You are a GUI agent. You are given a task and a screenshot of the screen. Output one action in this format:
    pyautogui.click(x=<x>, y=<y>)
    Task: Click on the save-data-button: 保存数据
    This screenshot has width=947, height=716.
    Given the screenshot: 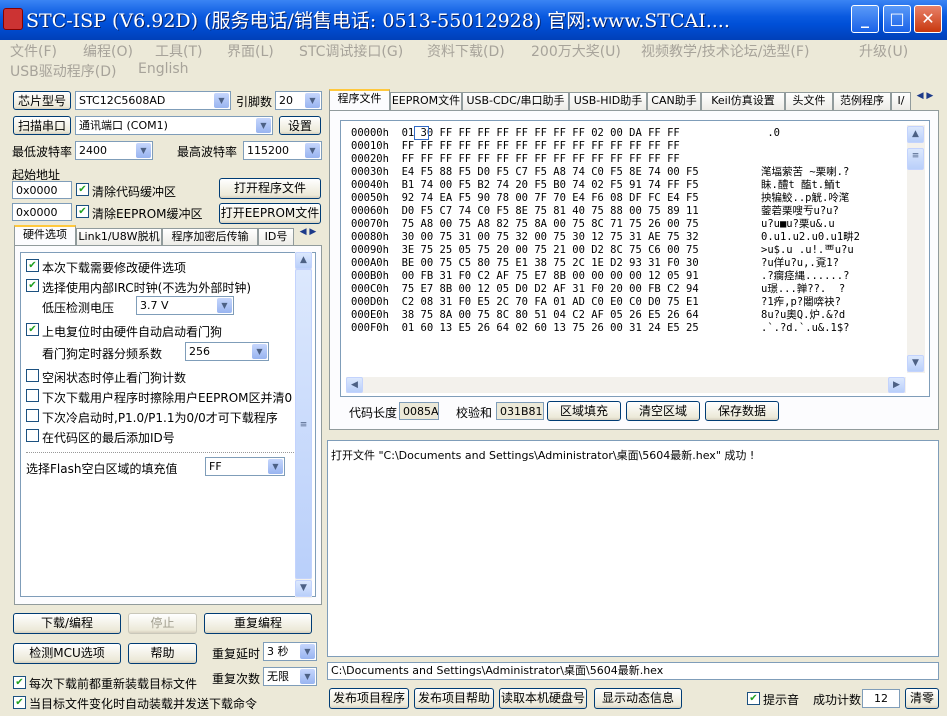 What is the action you would take?
    pyautogui.click(x=742, y=411)
    